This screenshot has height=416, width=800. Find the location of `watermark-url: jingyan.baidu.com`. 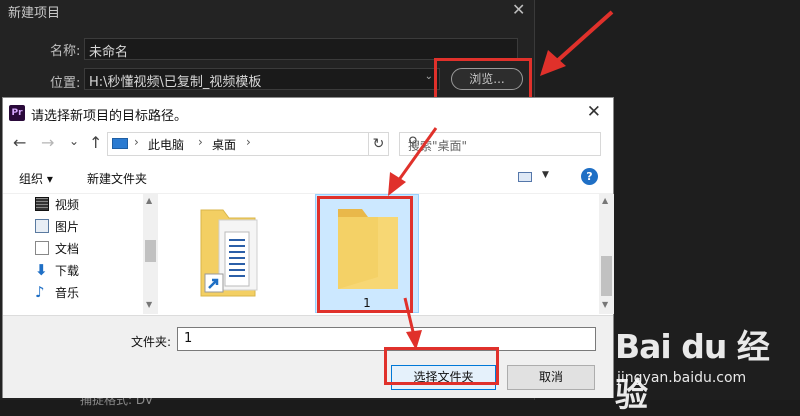

watermark-url: jingyan.baidu.com is located at coordinates (682, 378).